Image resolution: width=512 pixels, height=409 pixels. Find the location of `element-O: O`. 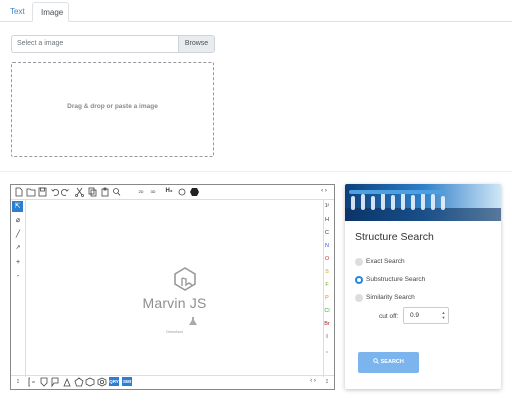

element-O: O is located at coordinates (327, 259).